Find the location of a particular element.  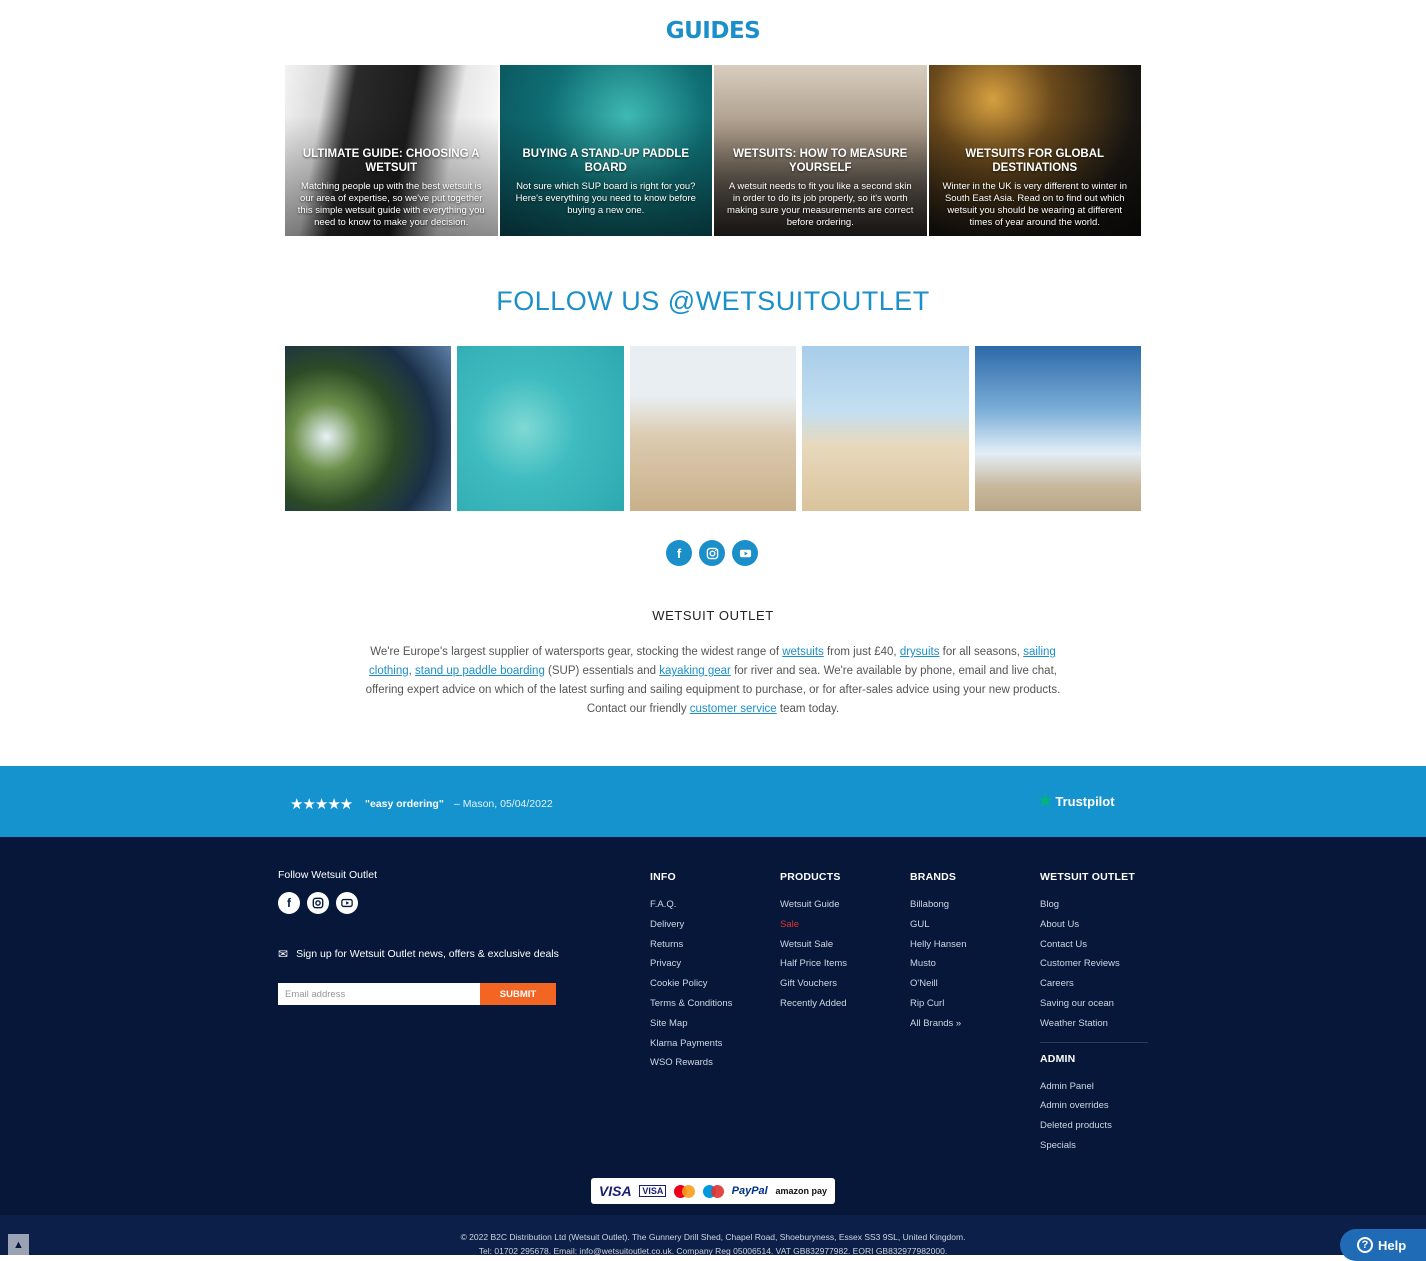

chevron-up-icon: ▲ is located at coordinates (18, 1244).